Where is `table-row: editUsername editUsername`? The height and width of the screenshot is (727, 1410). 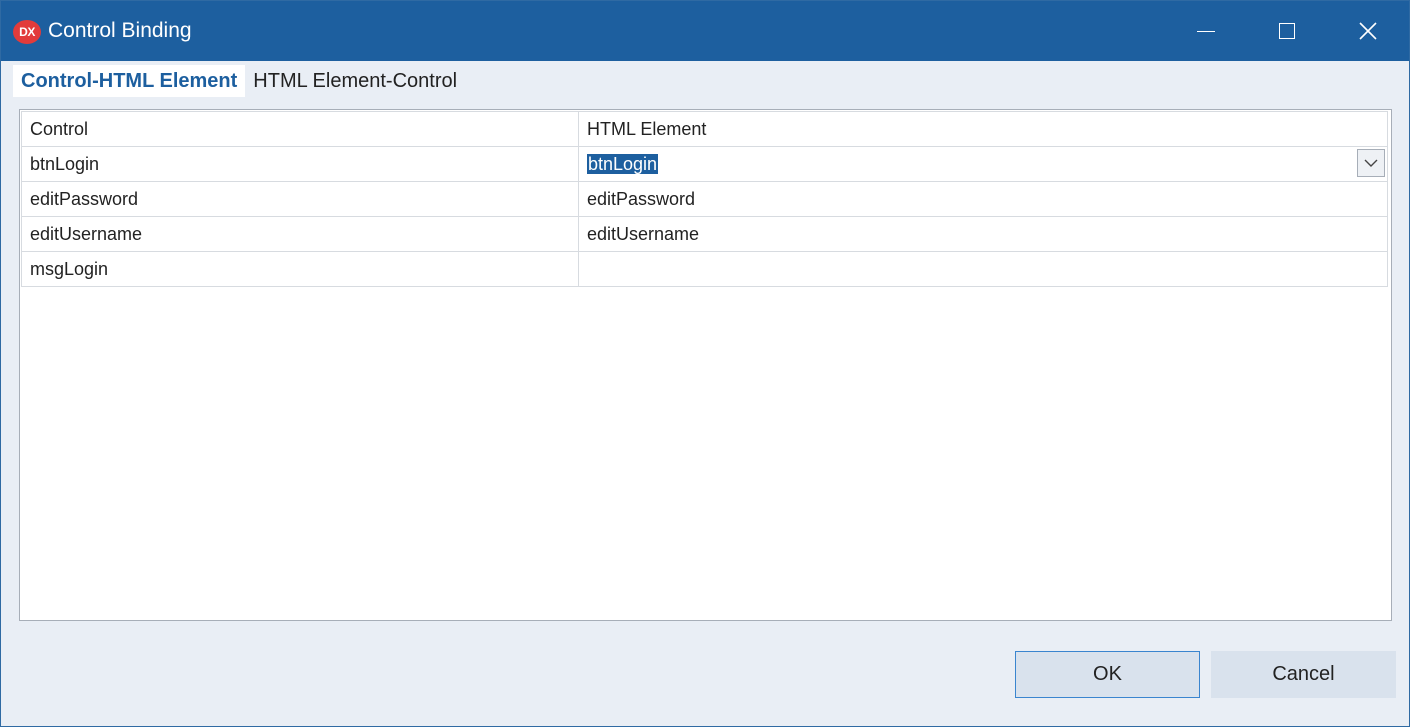 table-row: editUsername editUsername is located at coordinates (704, 234).